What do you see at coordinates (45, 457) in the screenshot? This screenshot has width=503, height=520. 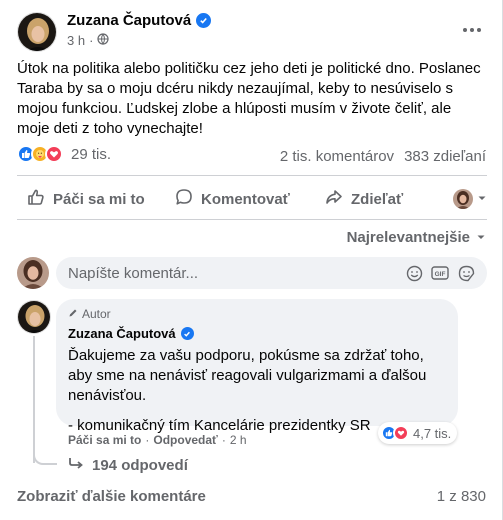 I see `thread-connector` at bounding box center [45, 457].